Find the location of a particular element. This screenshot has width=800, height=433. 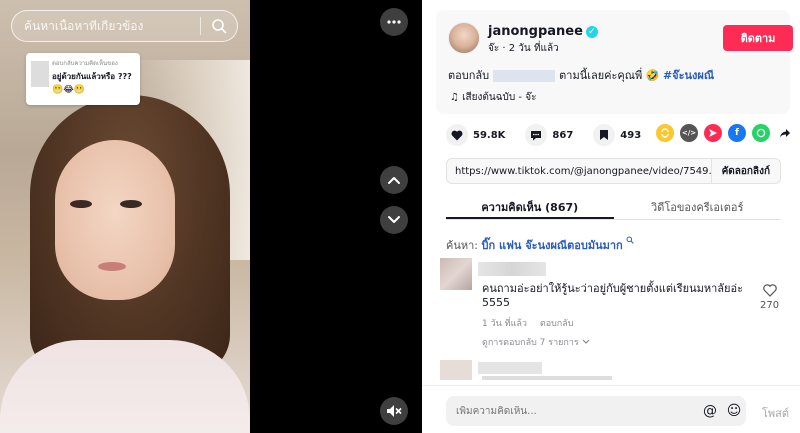

comment-like: 270 is located at coordinates (769, 297).